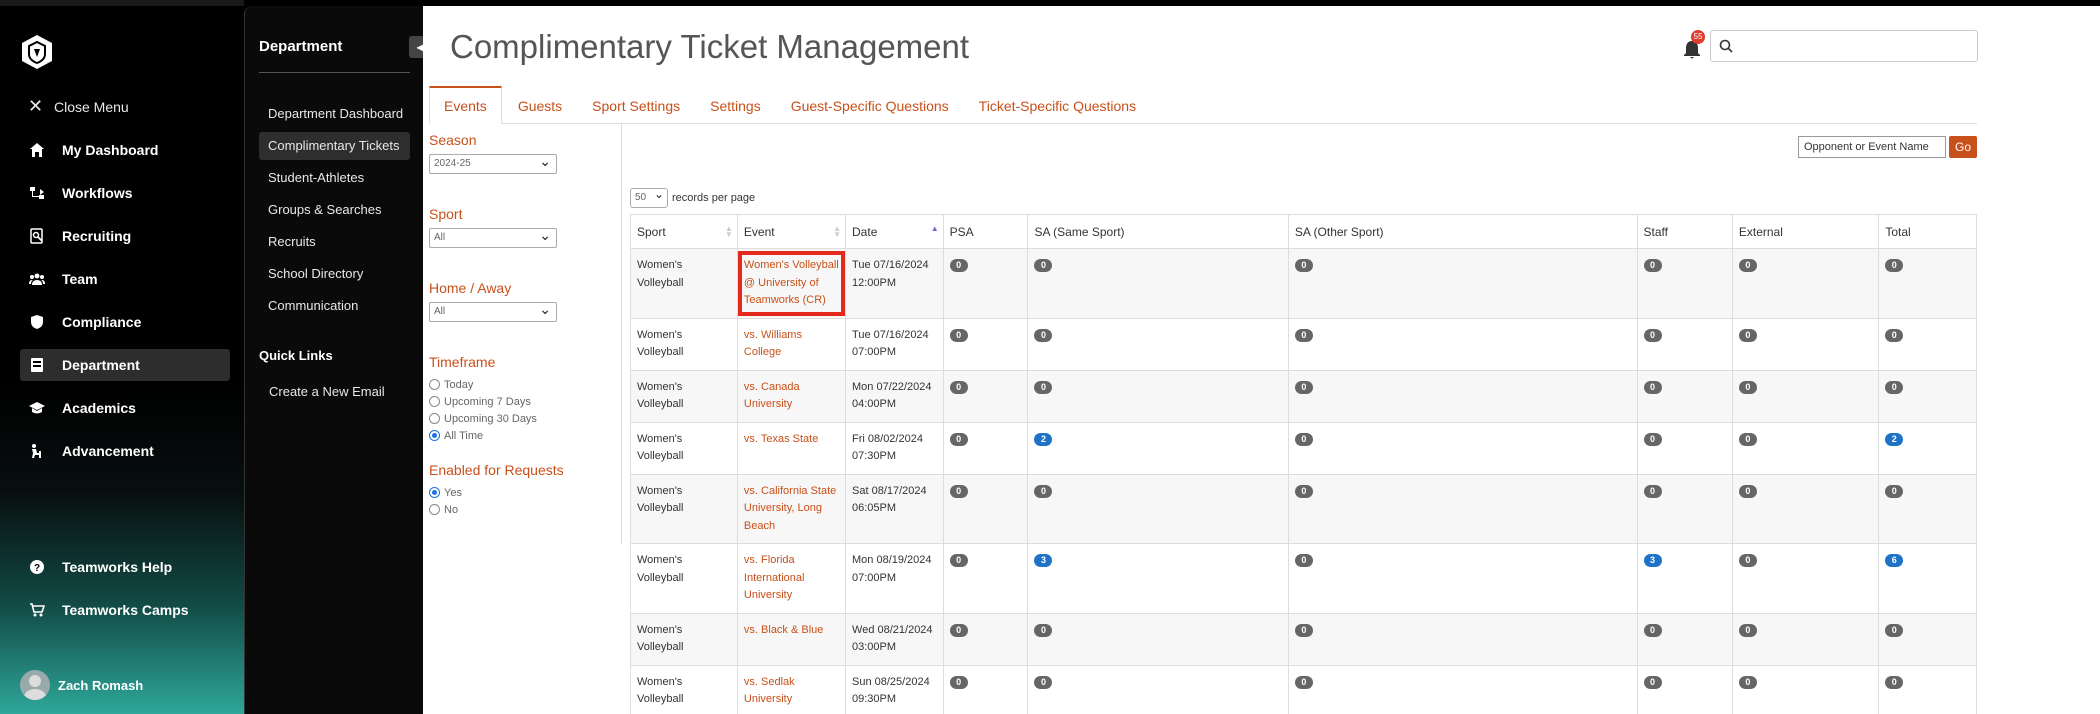 The image size is (2100, 714). What do you see at coordinates (1158, 231) in the screenshot?
I see `column-header-sa-same-sport-: SA (Same Sport)` at bounding box center [1158, 231].